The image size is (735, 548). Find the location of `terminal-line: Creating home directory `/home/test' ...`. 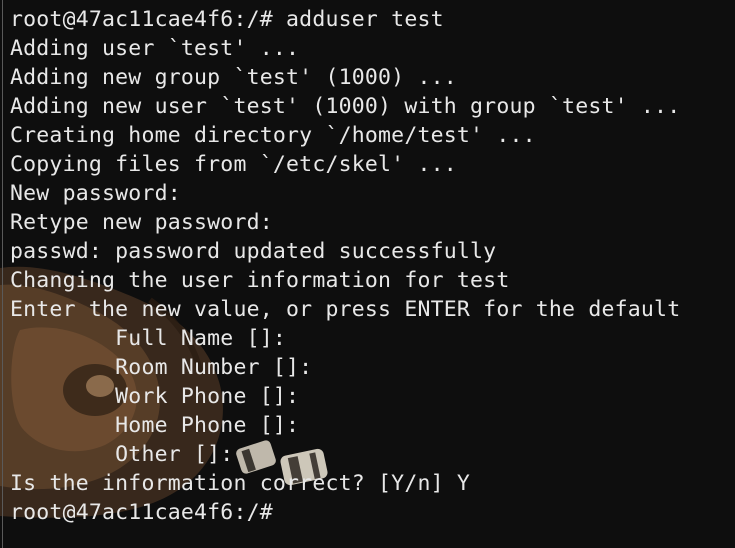

terminal-line: Creating home directory `/home/test' ... is located at coordinates (273, 135).